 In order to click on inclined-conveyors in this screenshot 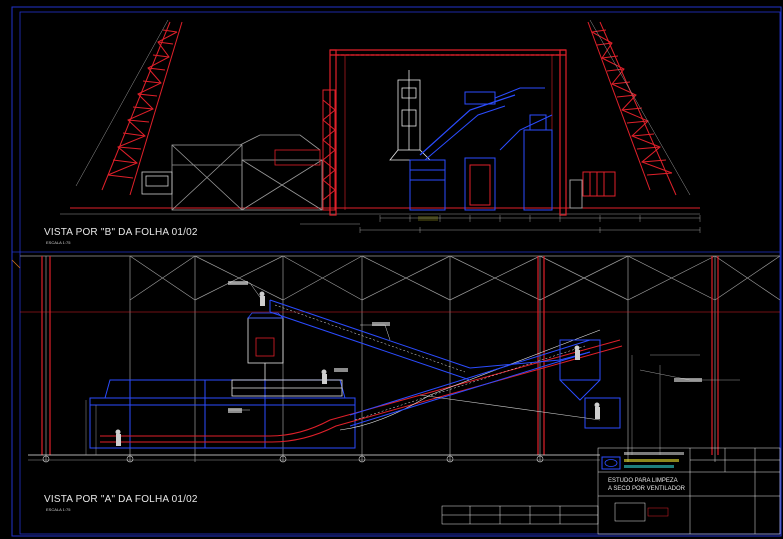, I will do `click(445, 364)`.